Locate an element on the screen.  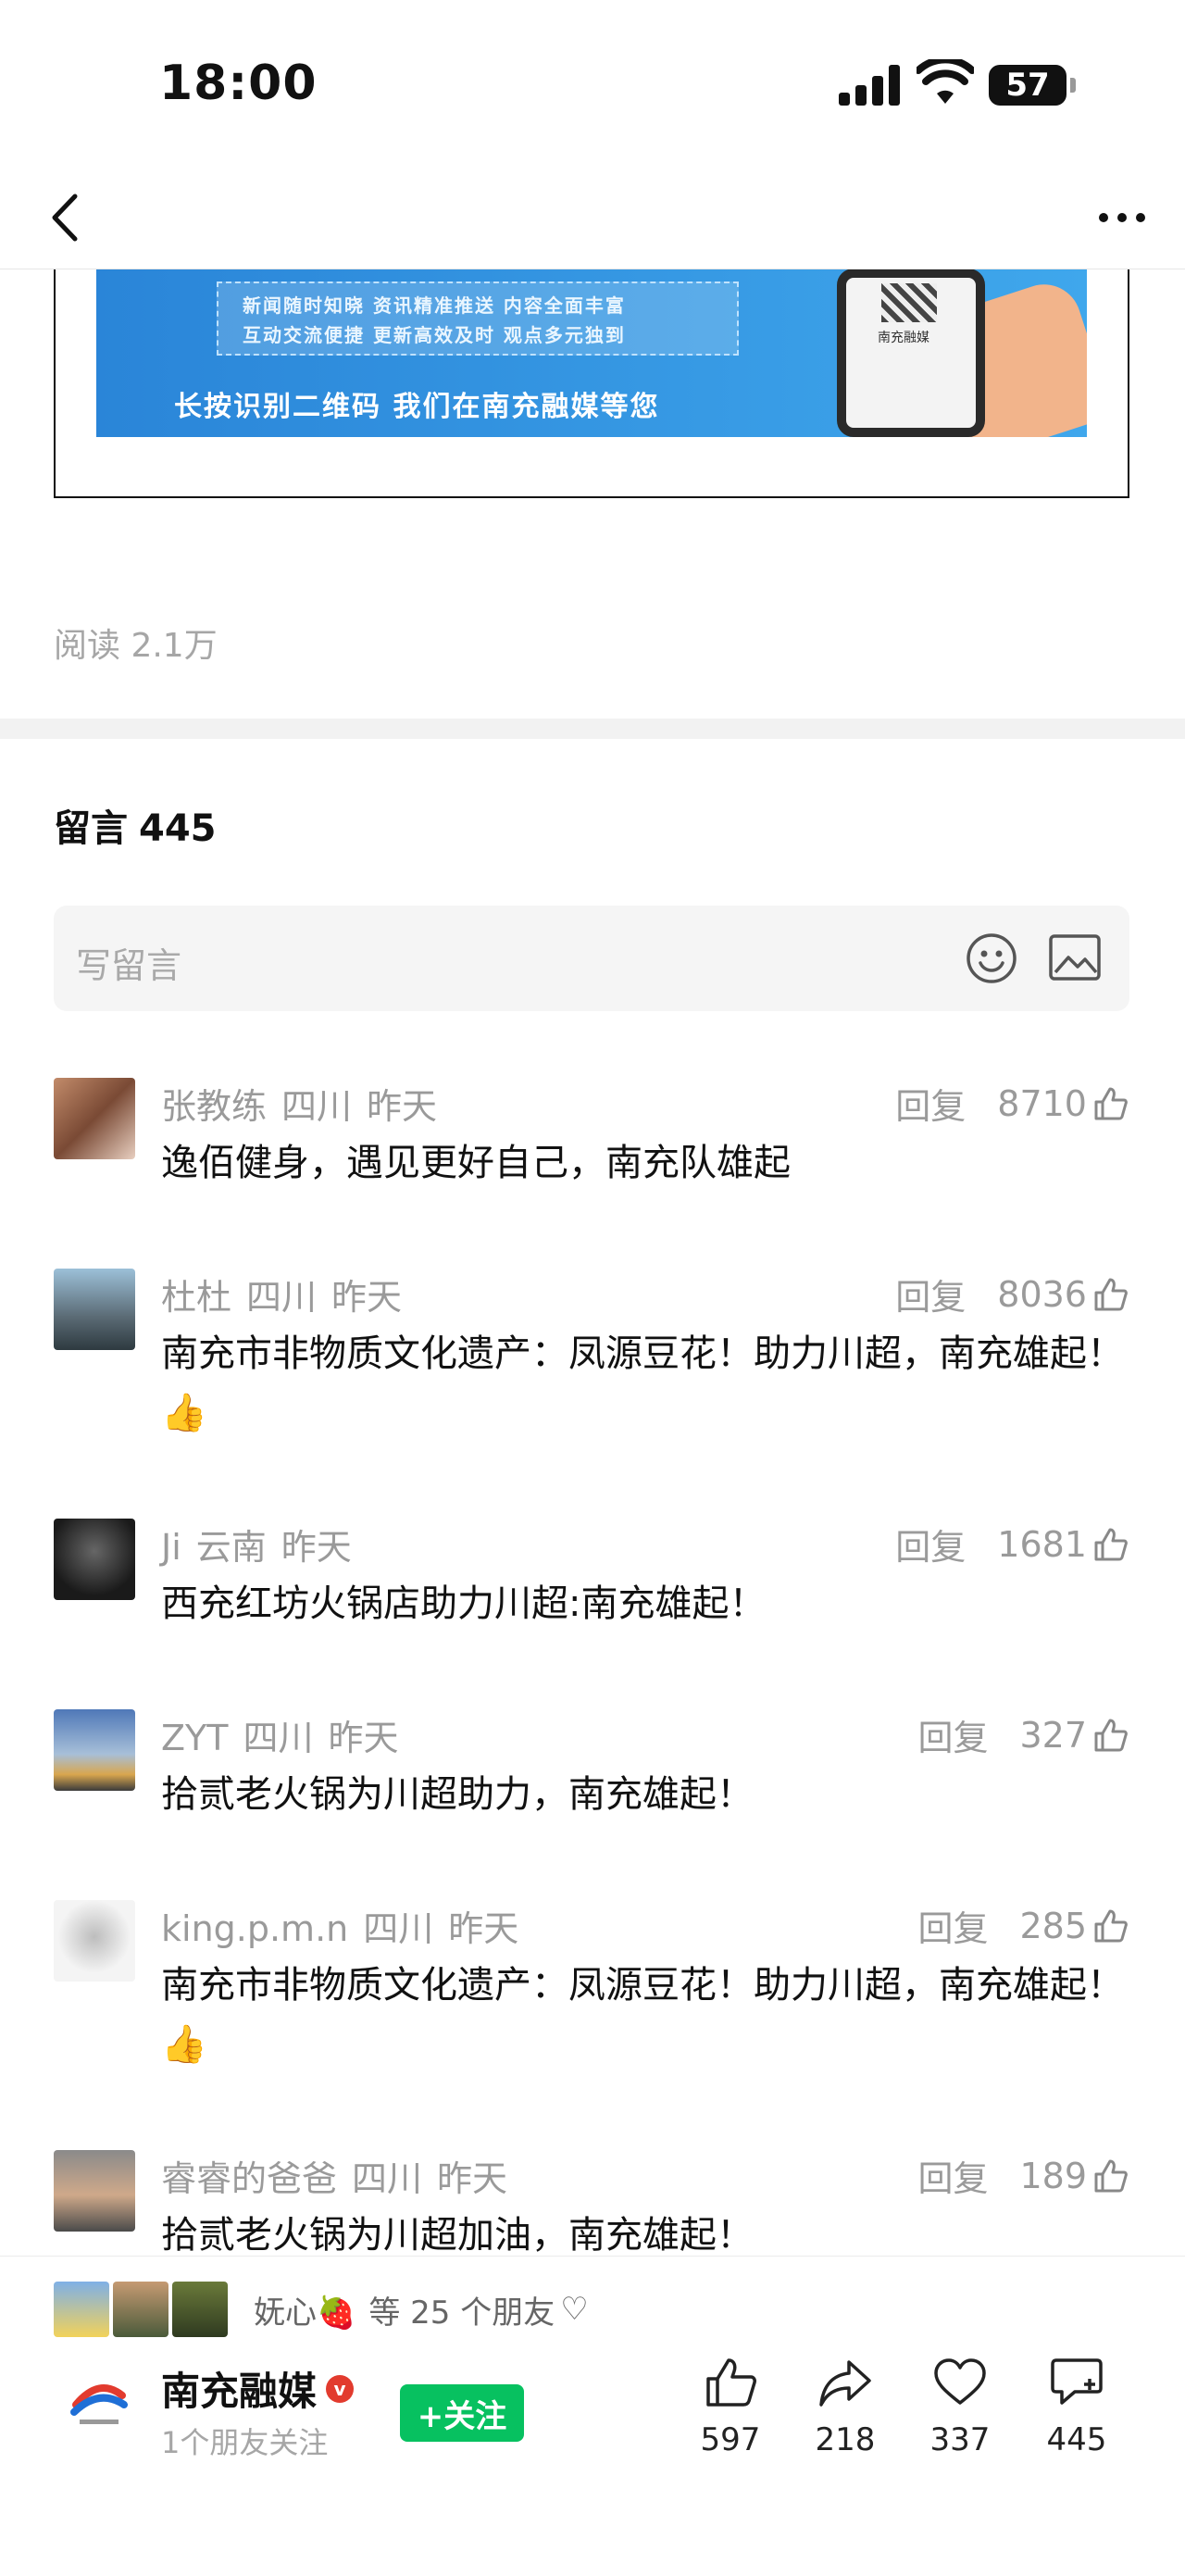
comment-actions: 回复 8036 is located at coordinates (1012, 1294).